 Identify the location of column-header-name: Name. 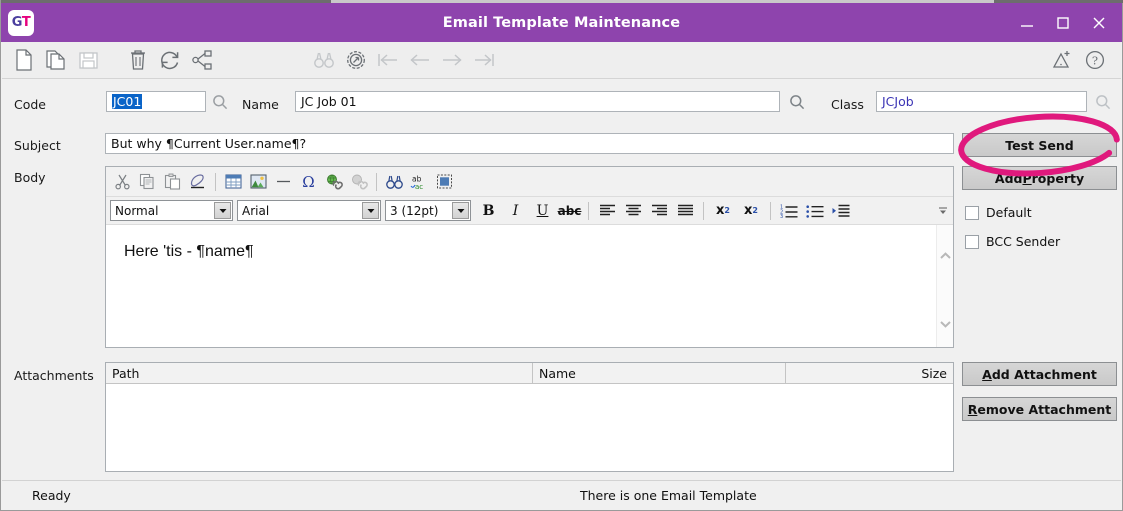
(659, 373).